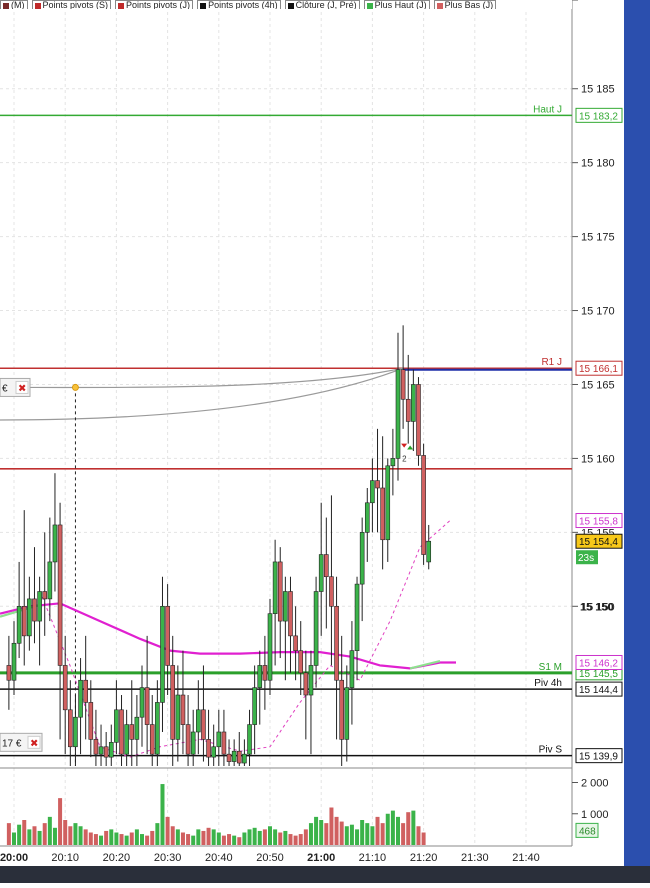 The width and height of the screenshot is (650, 888). I want to click on x-tick-label: 20:10, so click(65, 858).